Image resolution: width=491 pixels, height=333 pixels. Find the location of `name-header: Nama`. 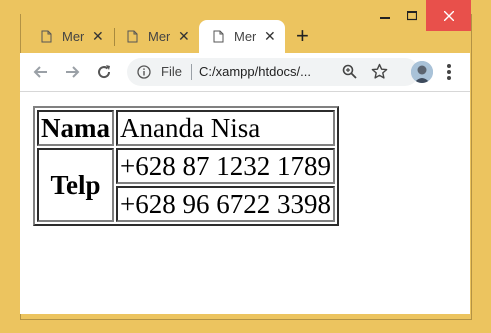

name-header: Nama is located at coordinates (75, 128).